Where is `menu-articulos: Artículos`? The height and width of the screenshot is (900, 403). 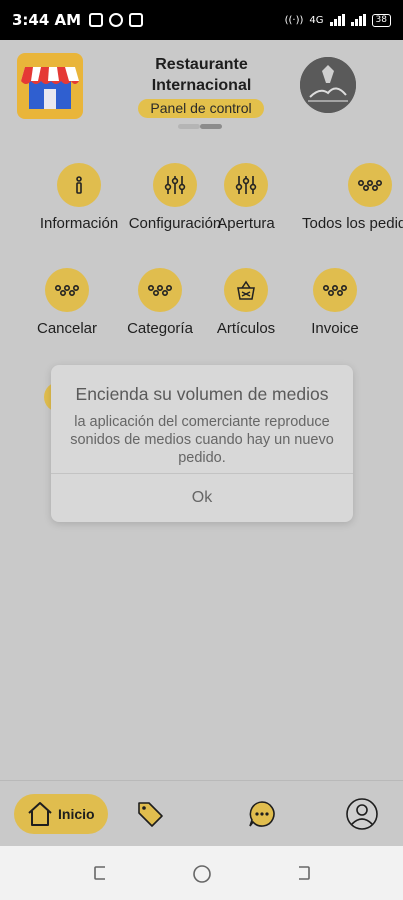
menu-articulos: Artículos is located at coordinates (246, 302).